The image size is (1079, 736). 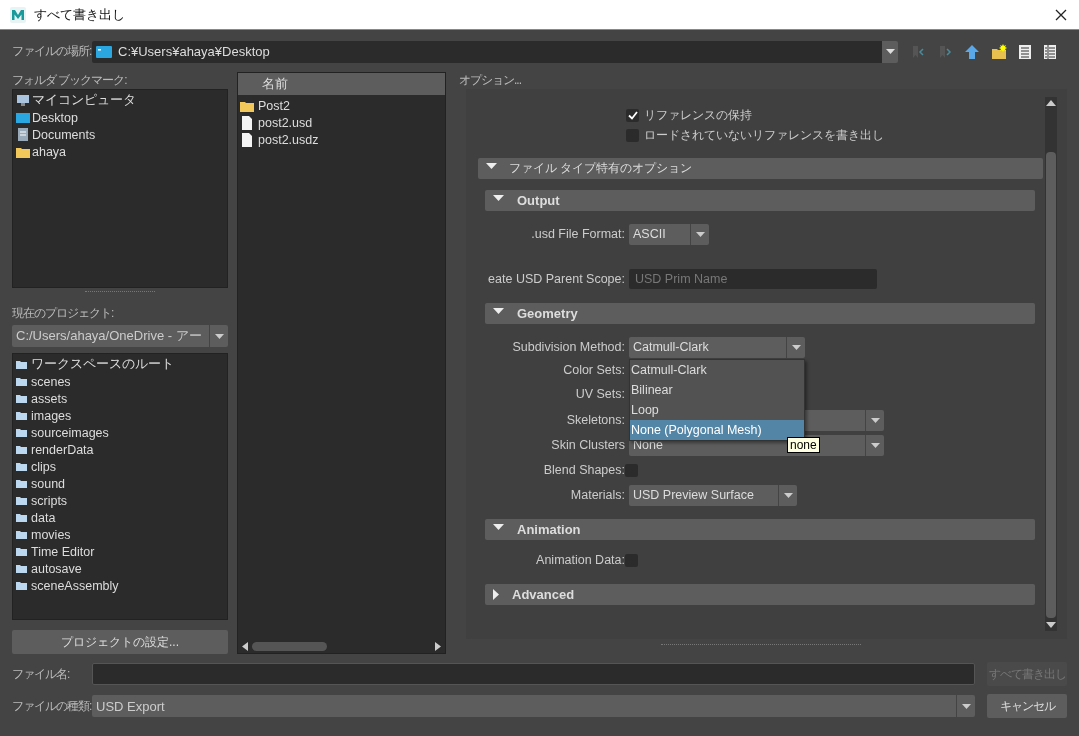 I want to click on project-folder-item: scenes, so click(x=120, y=382).